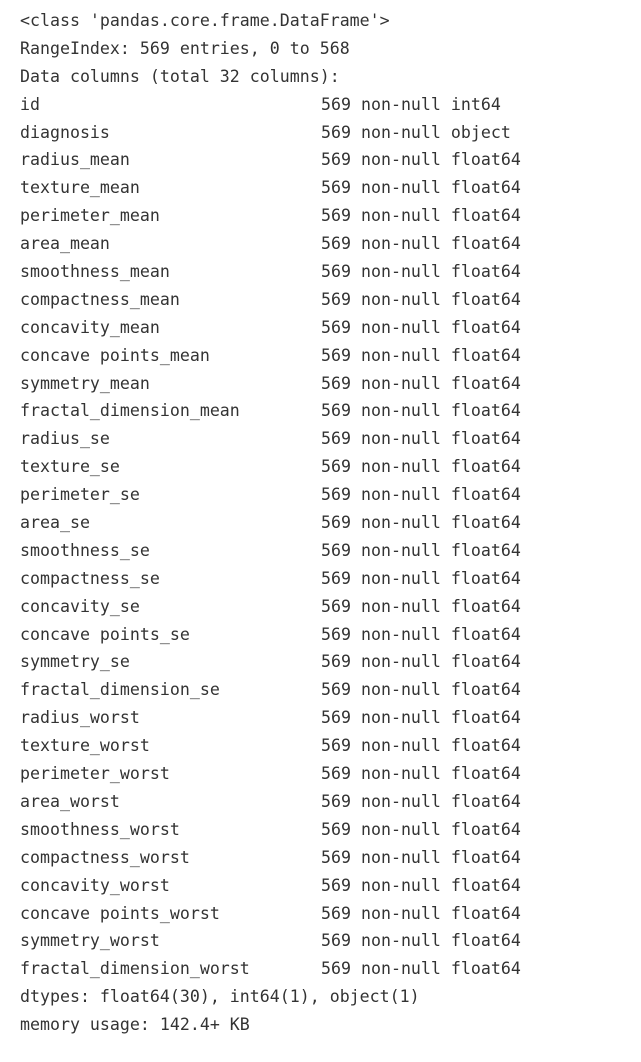 This screenshot has height=1062, width=641. What do you see at coordinates (115, 355) in the screenshot?
I see `column-name: concave points_mean` at bounding box center [115, 355].